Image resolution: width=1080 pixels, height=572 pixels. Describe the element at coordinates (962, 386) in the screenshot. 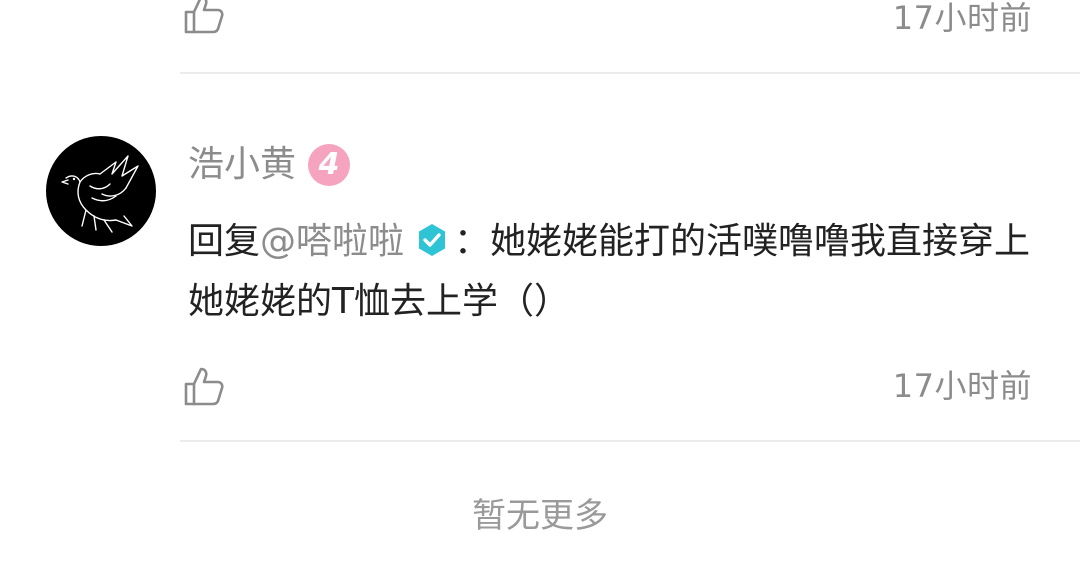

I see `comment-time: 17小时前` at that location.